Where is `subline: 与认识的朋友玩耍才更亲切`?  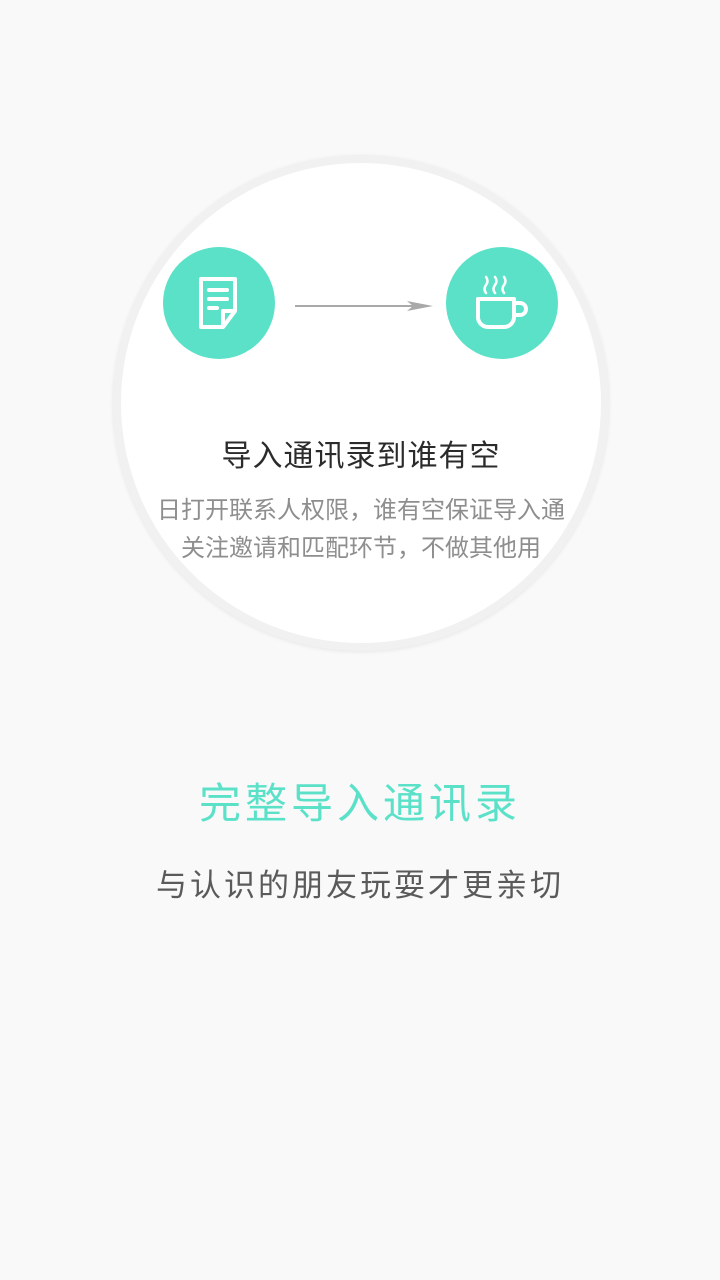 subline: 与认识的朋友玩耍才更亲切 is located at coordinates (360, 886).